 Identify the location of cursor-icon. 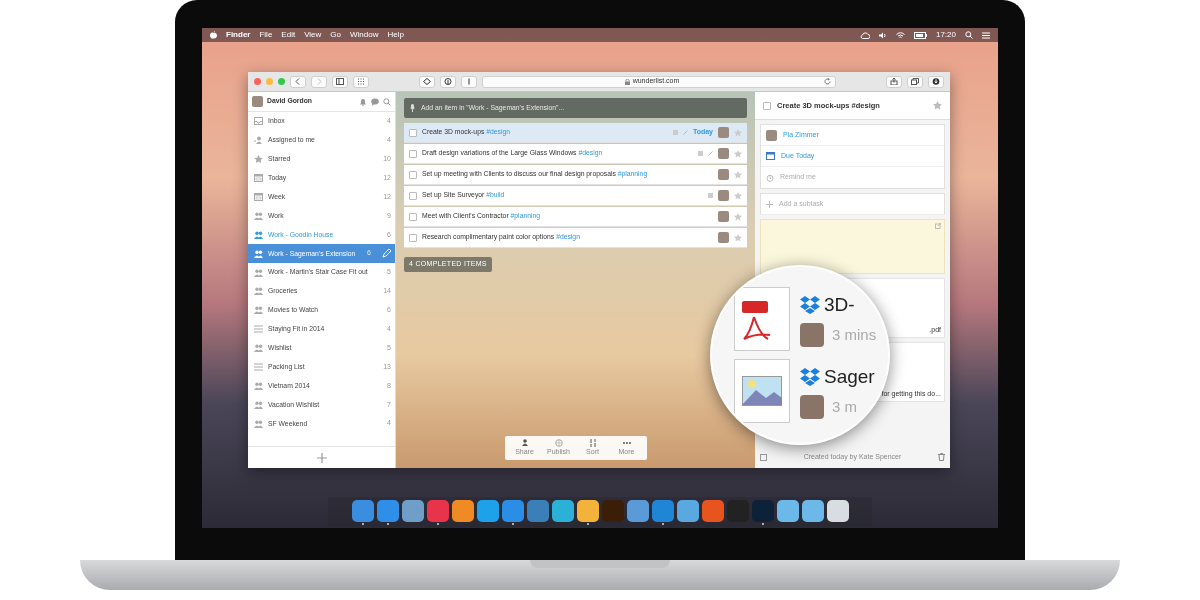
(469, 81).